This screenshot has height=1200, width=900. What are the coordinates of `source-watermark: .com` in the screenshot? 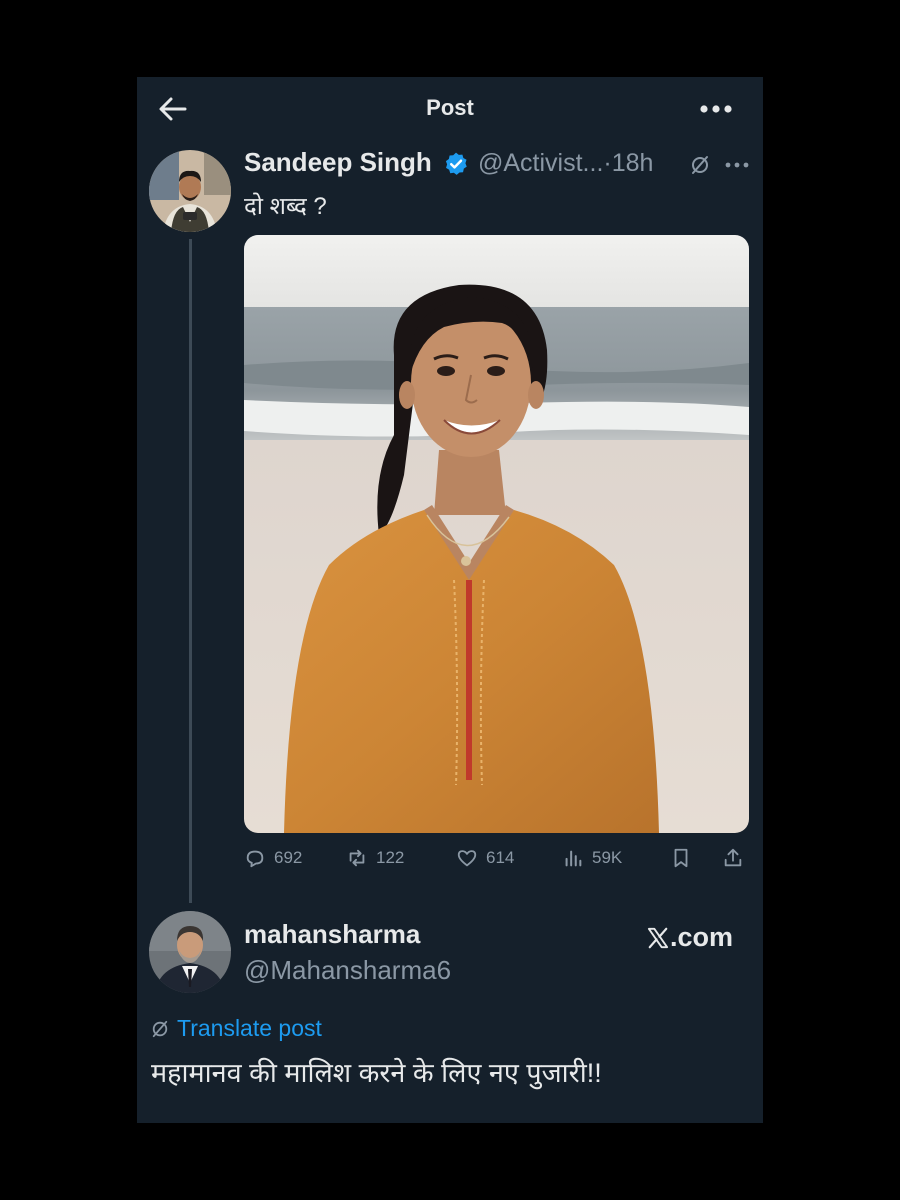 It's located at (690, 937).